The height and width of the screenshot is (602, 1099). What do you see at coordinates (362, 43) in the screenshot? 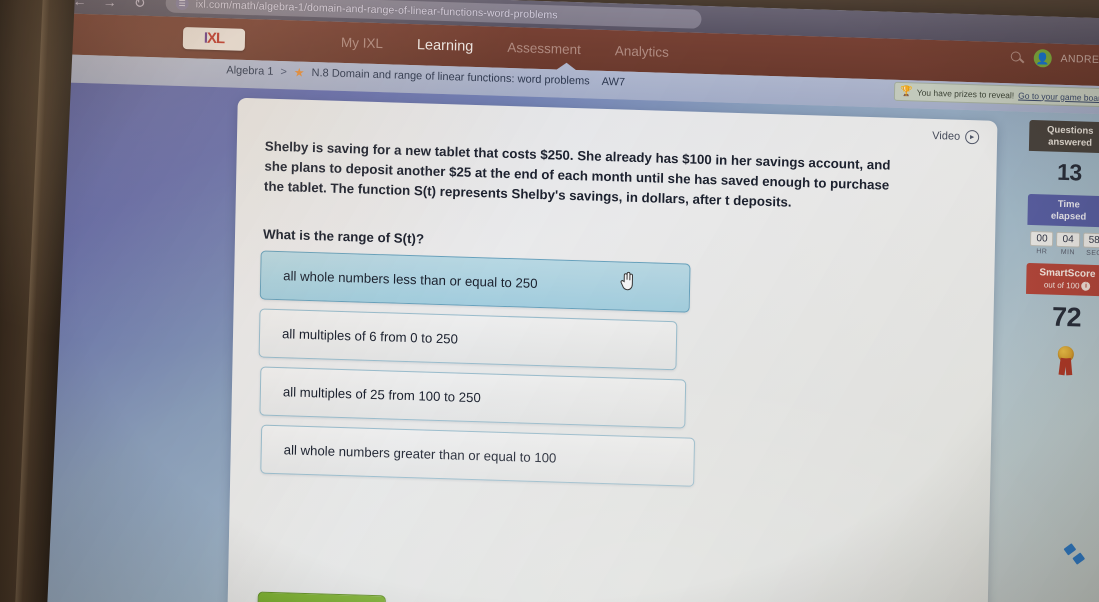
I see `nav-item-my-ixl: My IXL` at bounding box center [362, 43].